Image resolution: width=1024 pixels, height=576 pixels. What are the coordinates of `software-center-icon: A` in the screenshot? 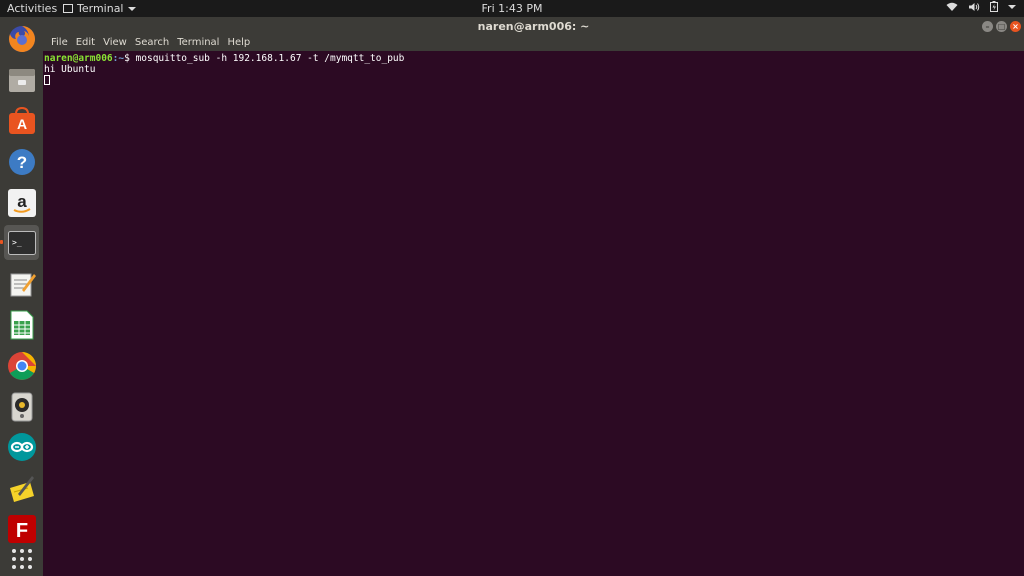 It's located at (21, 120).